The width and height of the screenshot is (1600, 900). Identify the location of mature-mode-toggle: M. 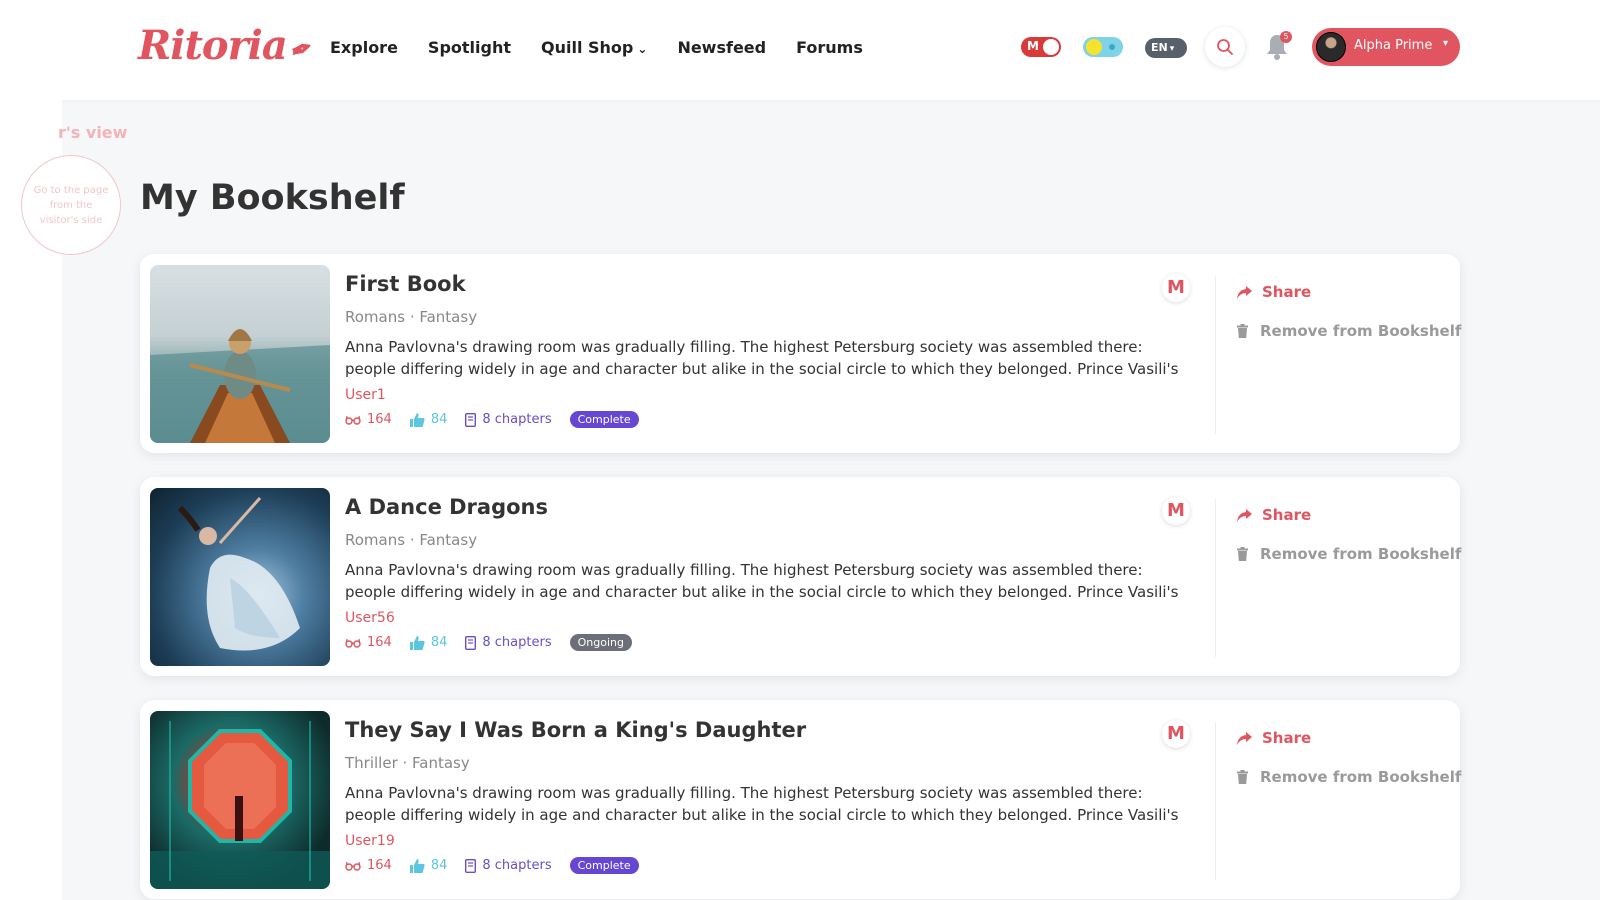
(1041, 47).